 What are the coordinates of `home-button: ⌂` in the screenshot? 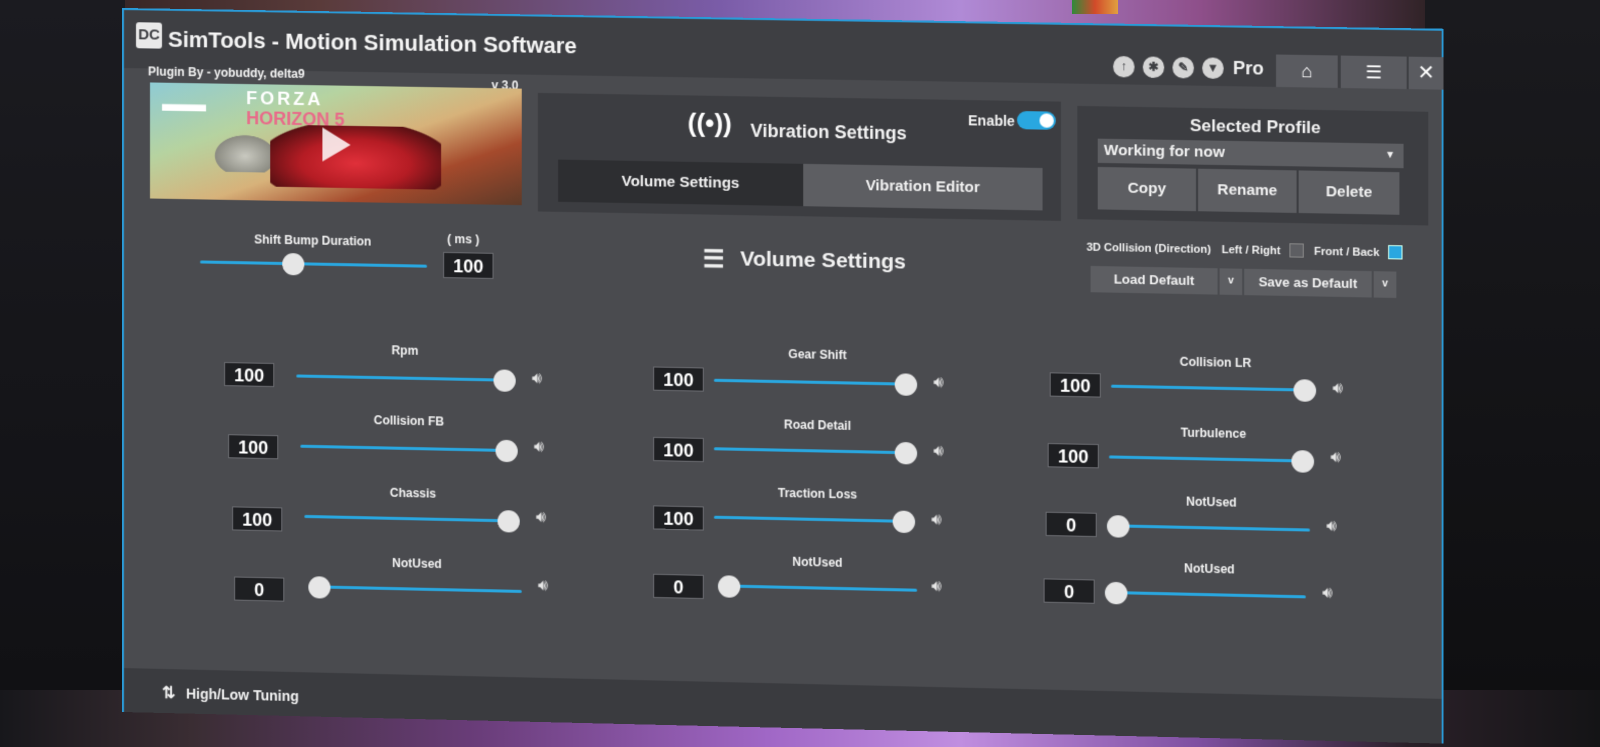 It's located at (1307, 71).